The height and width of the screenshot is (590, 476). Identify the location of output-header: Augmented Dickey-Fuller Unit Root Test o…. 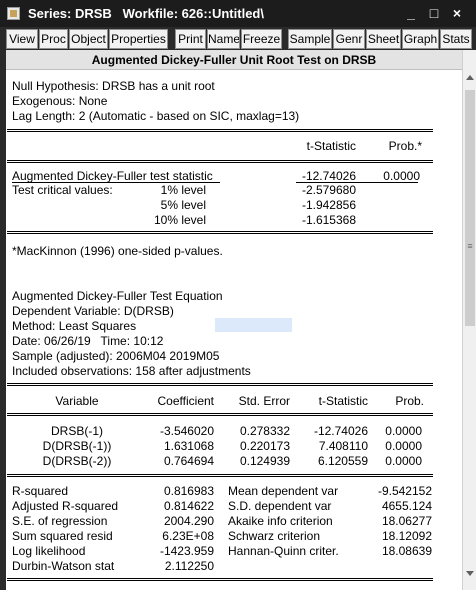
(234, 60).